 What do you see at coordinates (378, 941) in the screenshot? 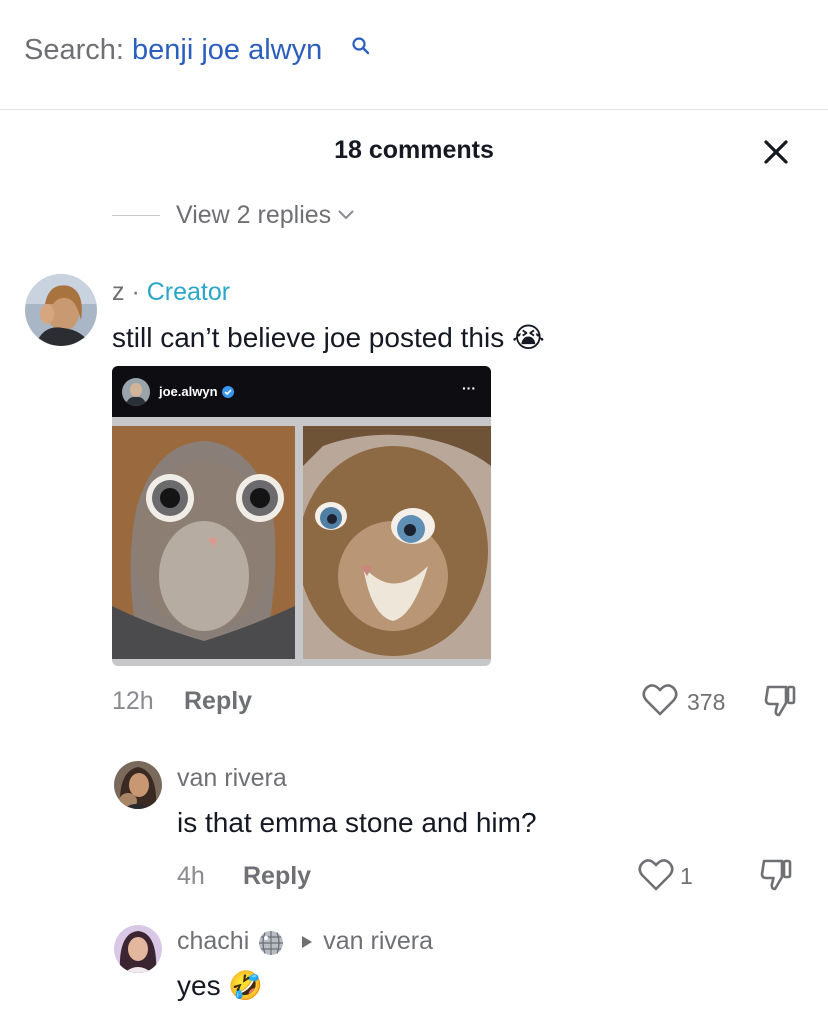
I see `reply-to-username: van rivera` at bounding box center [378, 941].